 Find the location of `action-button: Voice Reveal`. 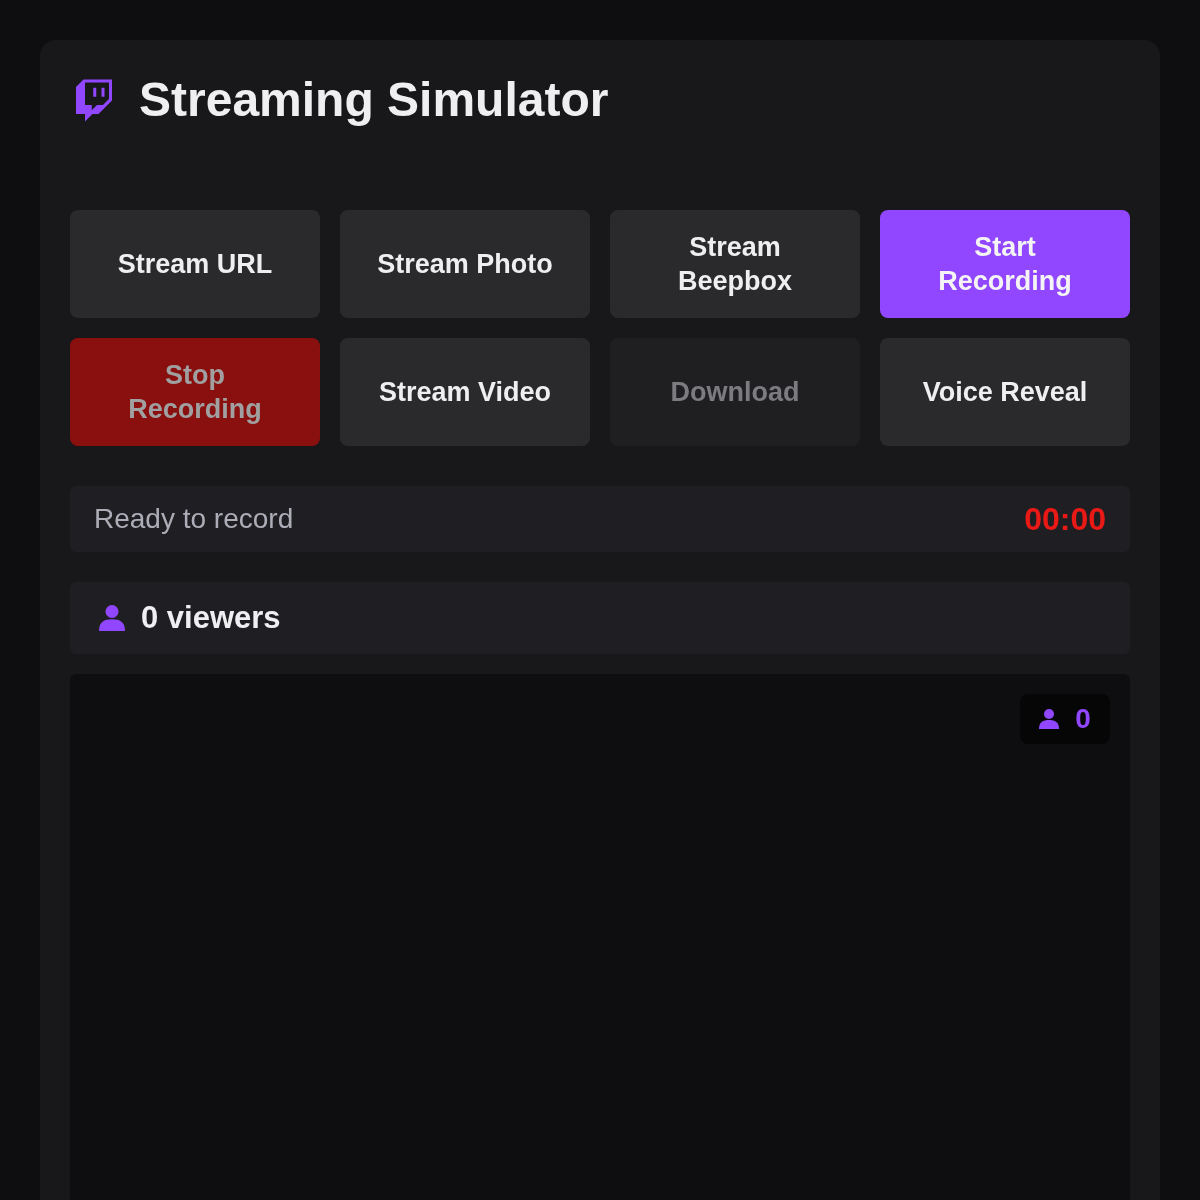

action-button: Voice Reveal is located at coordinates (1005, 392).